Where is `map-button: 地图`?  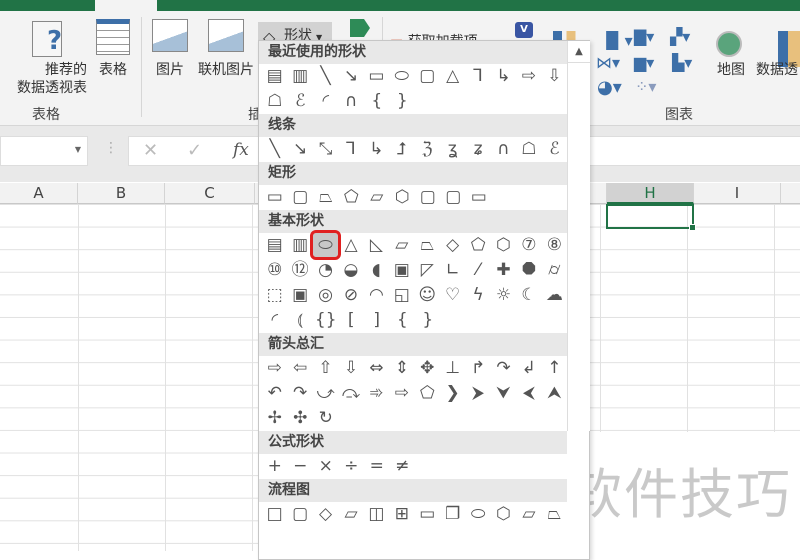
map-button: 地图 is located at coordinates (731, 70).